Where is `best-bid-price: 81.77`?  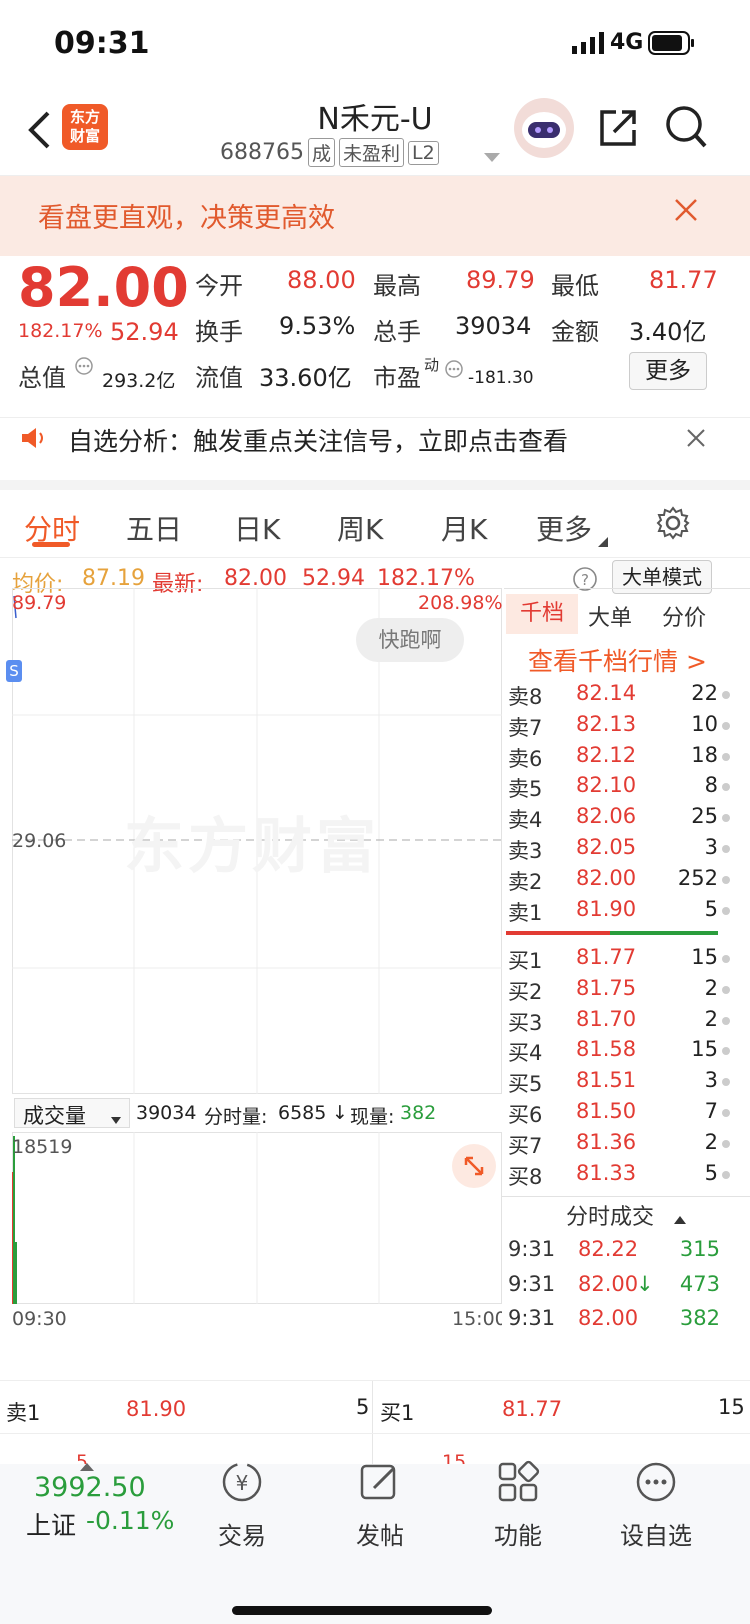
best-bid-price: 81.77 is located at coordinates (532, 1409).